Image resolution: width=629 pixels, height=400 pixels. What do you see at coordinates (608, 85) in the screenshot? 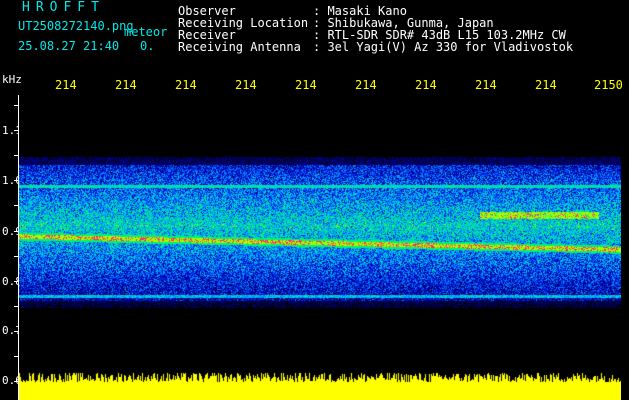
I see `time-label: 2150` at bounding box center [608, 85].